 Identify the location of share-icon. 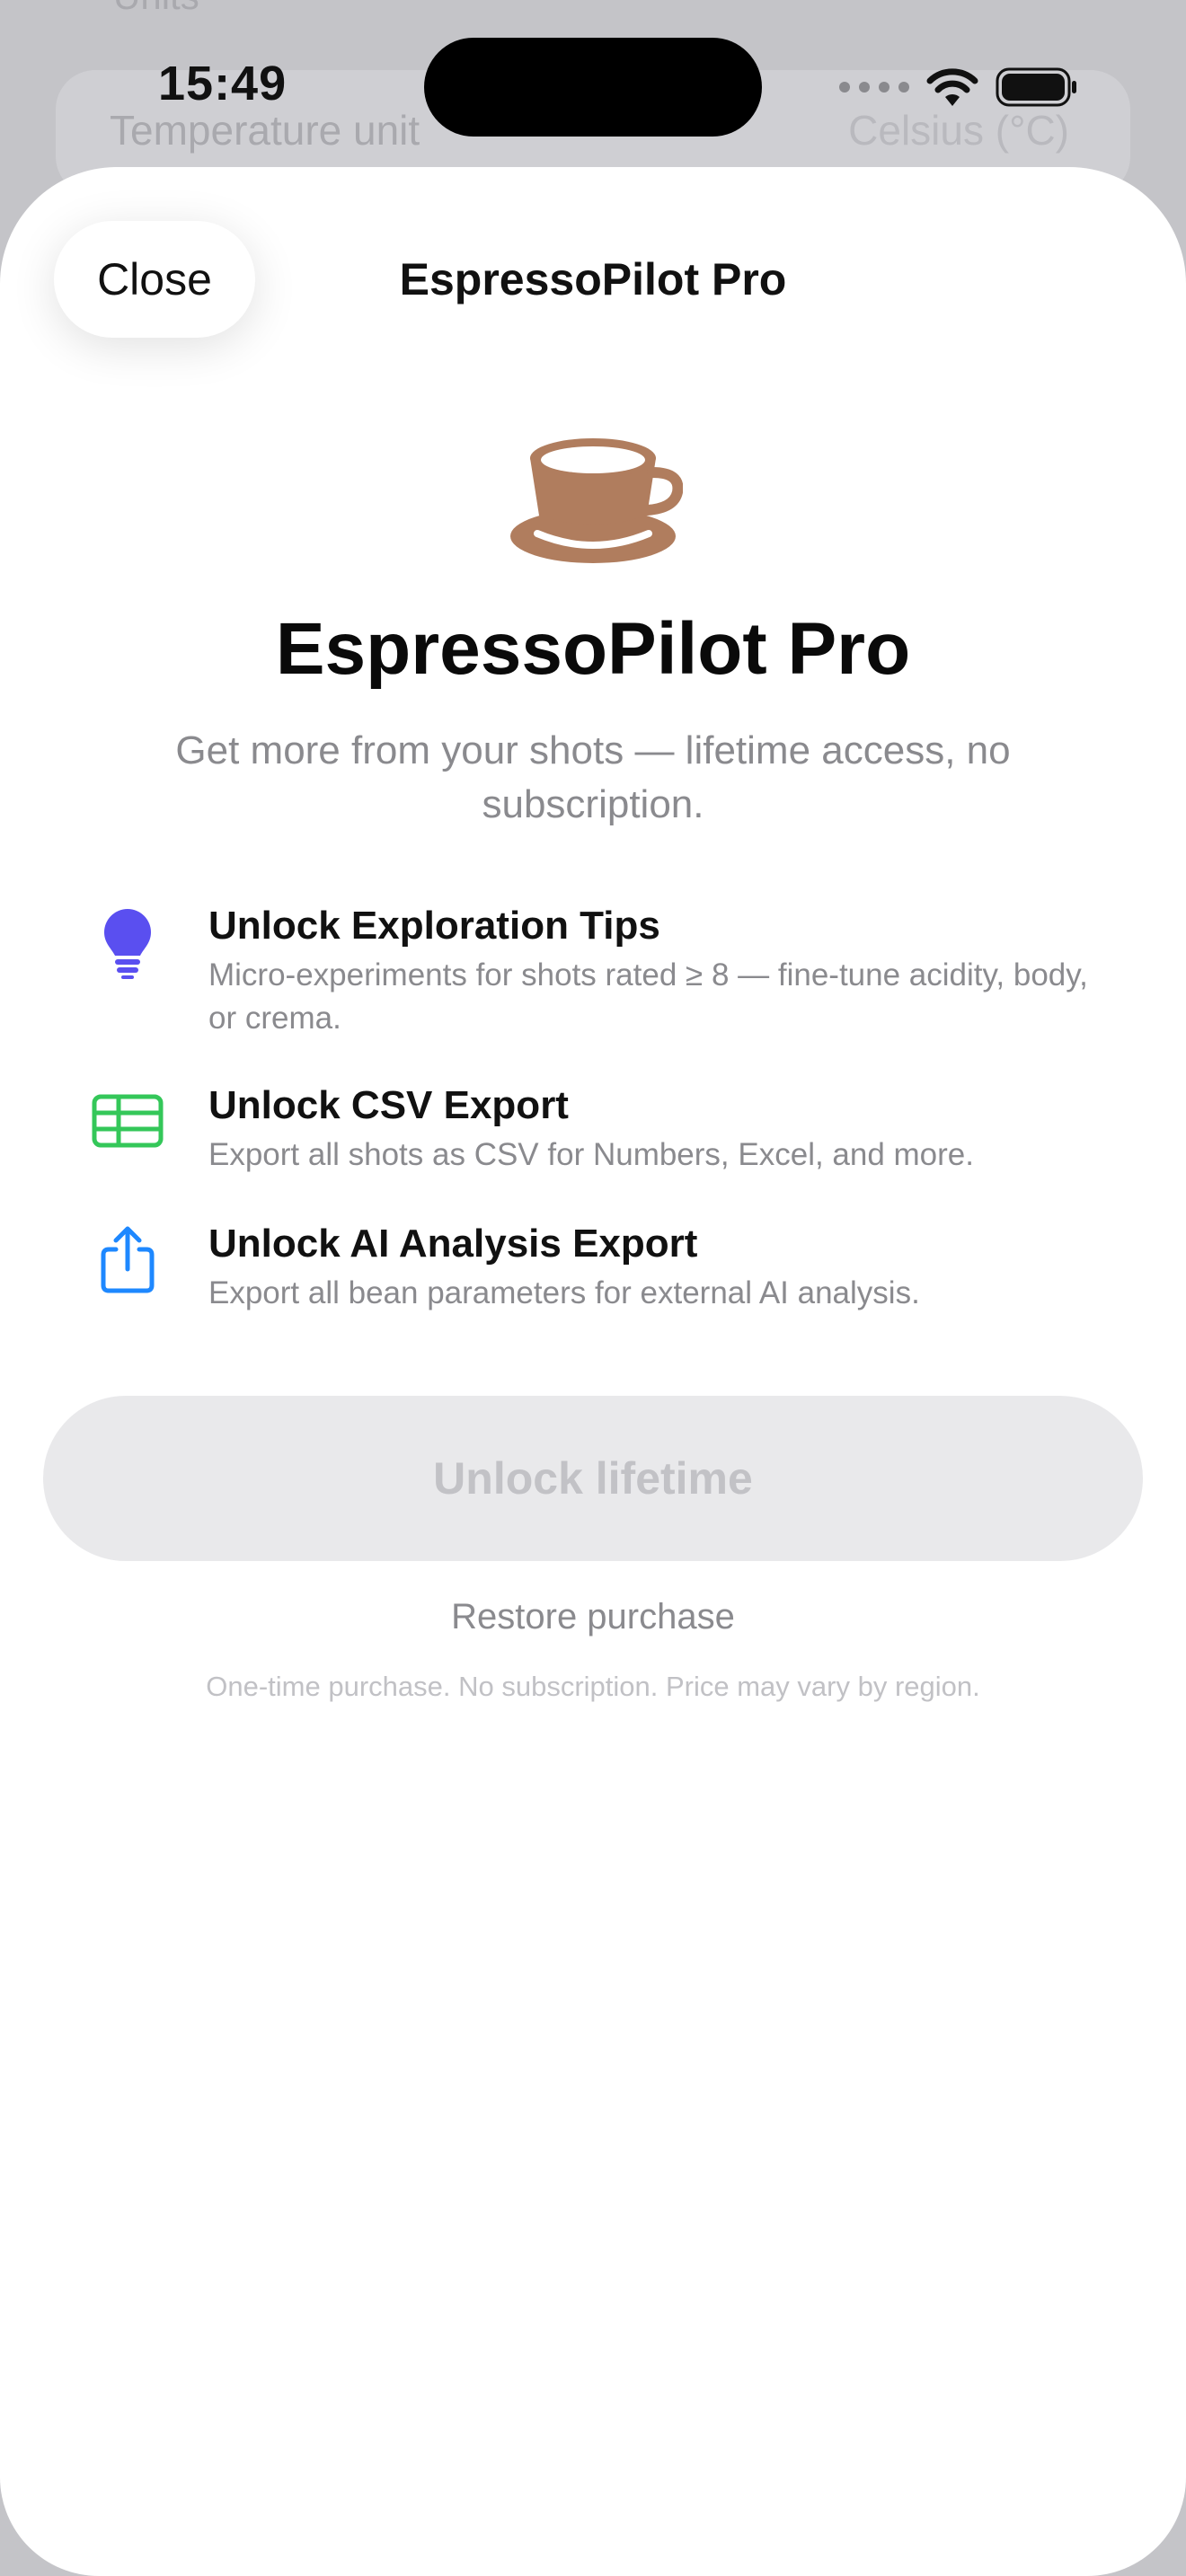
(127, 1259).